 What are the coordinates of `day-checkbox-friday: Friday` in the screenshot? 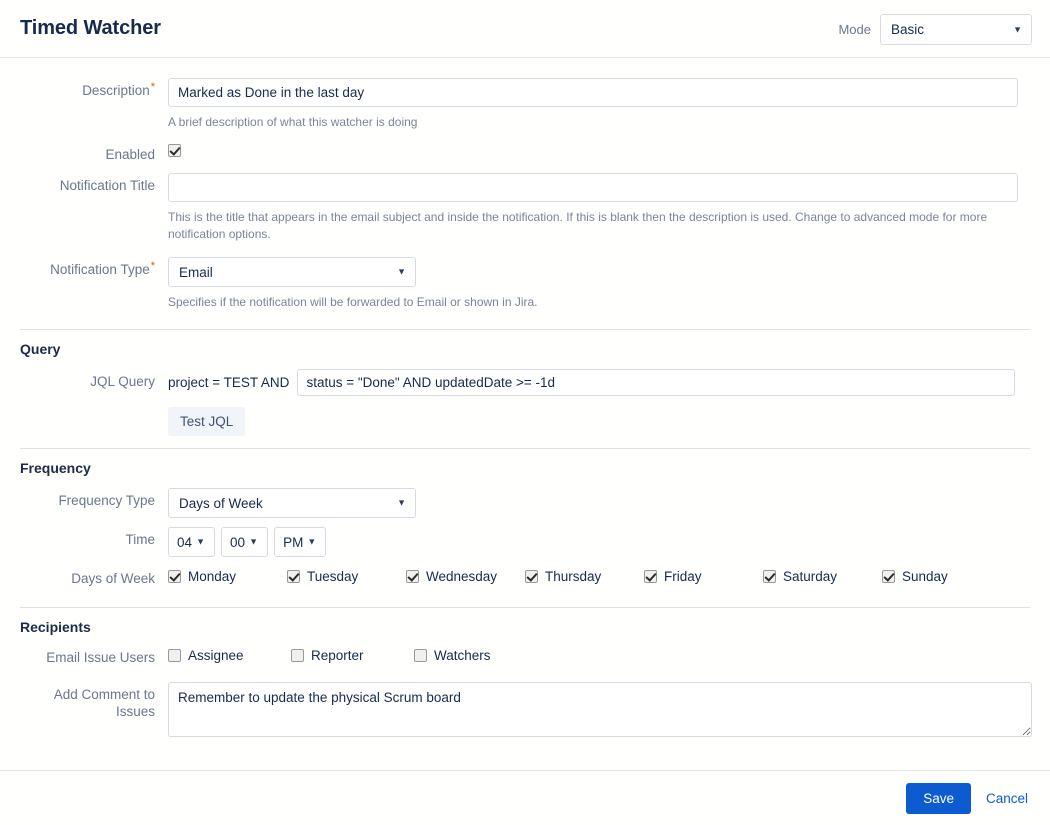 It's located at (703, 576).